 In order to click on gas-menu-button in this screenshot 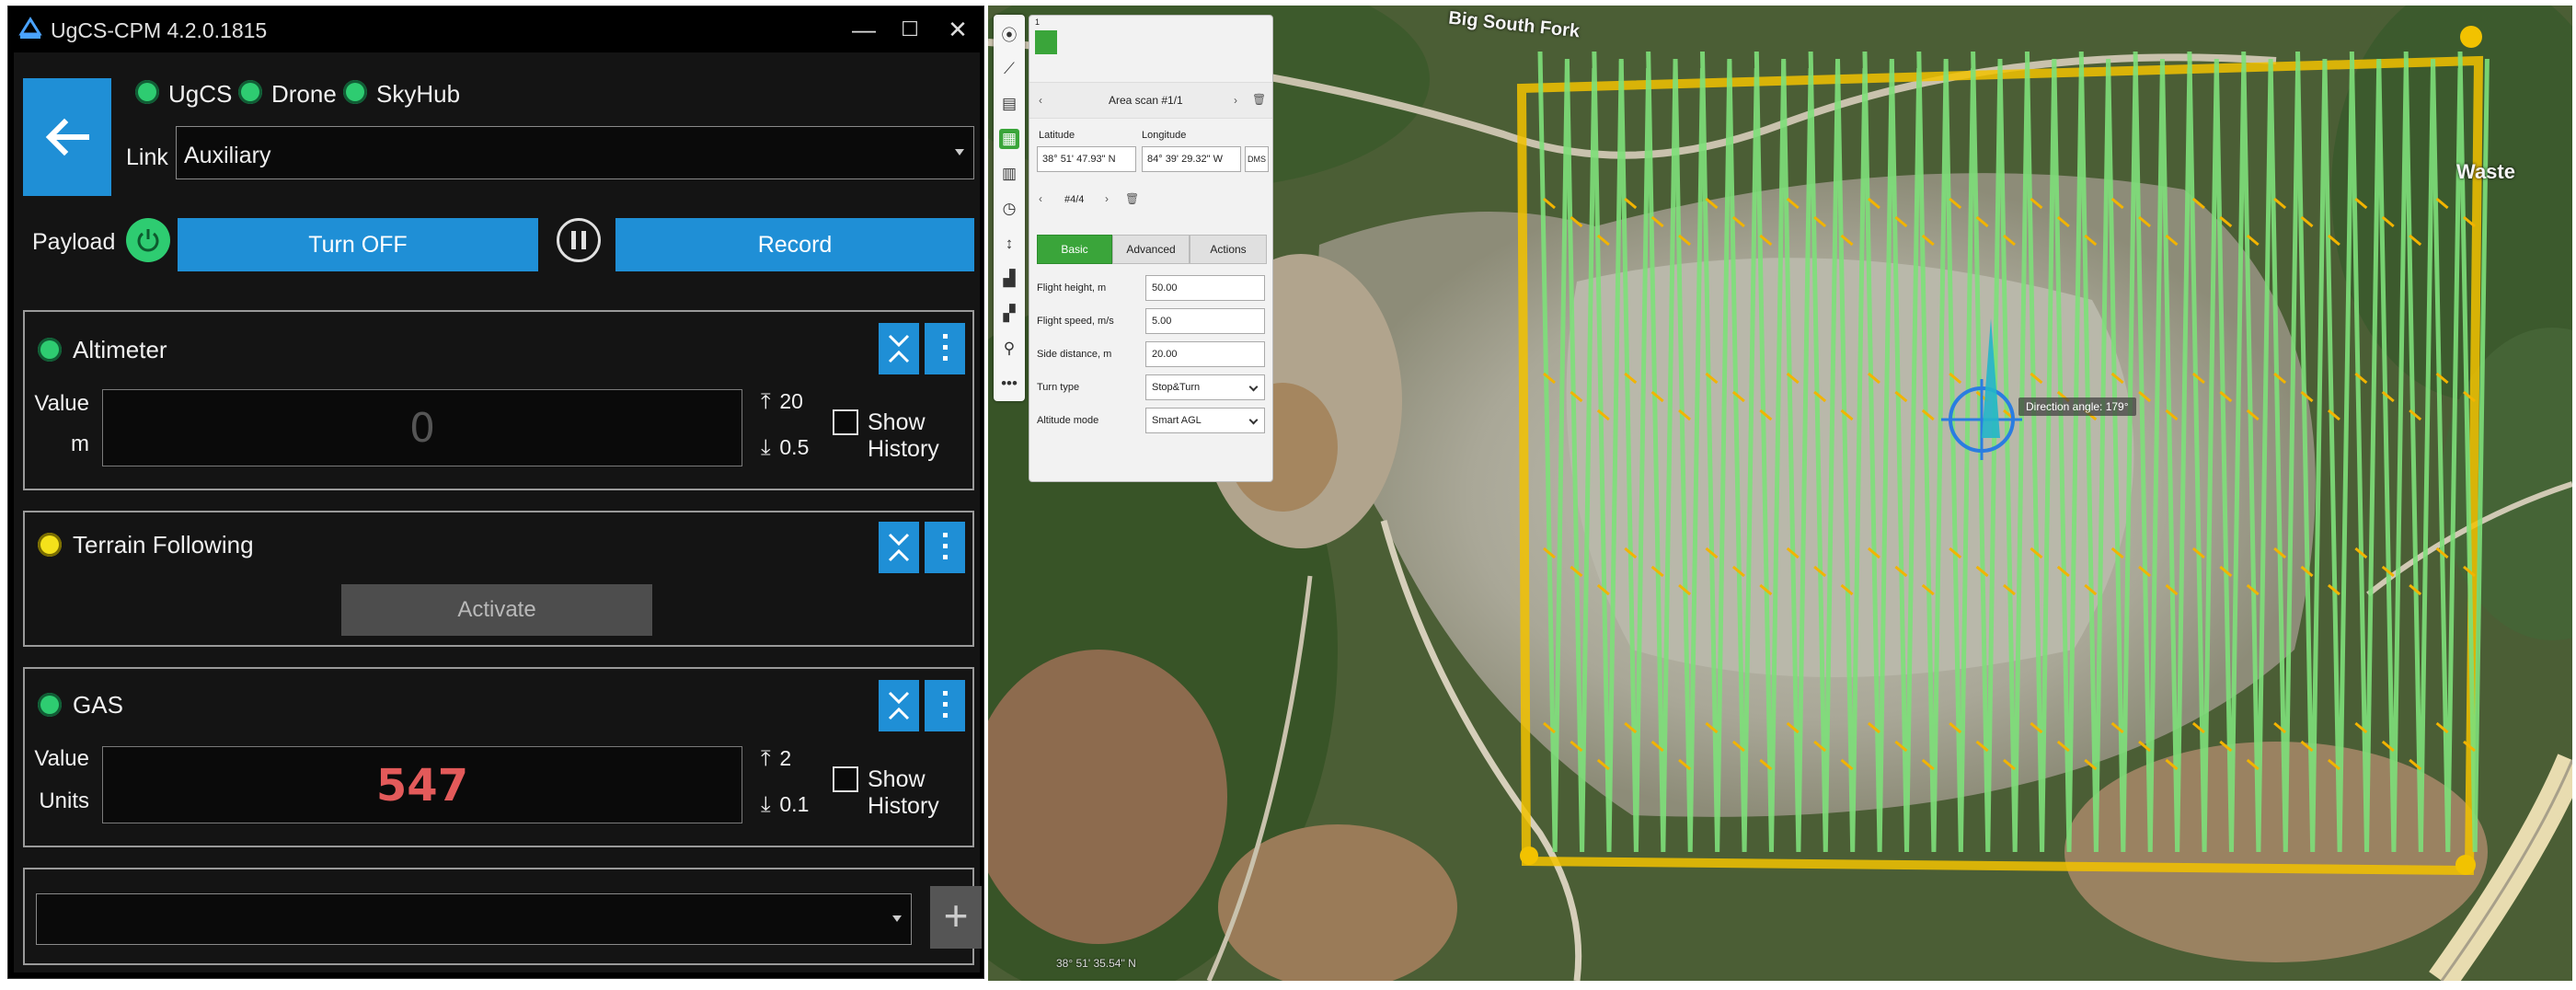, I will do `click(945, 705)`.